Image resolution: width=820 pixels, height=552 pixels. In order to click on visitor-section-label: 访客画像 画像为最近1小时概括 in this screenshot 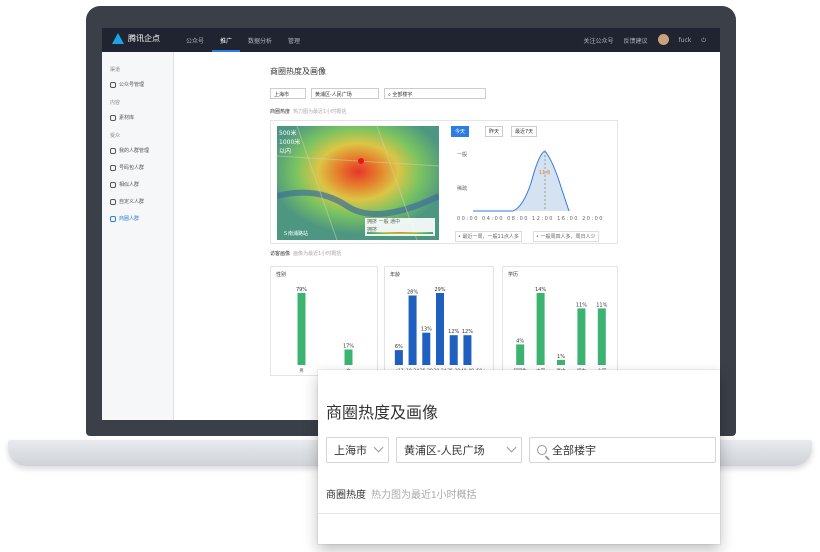, I will do `click(305, 253)`.